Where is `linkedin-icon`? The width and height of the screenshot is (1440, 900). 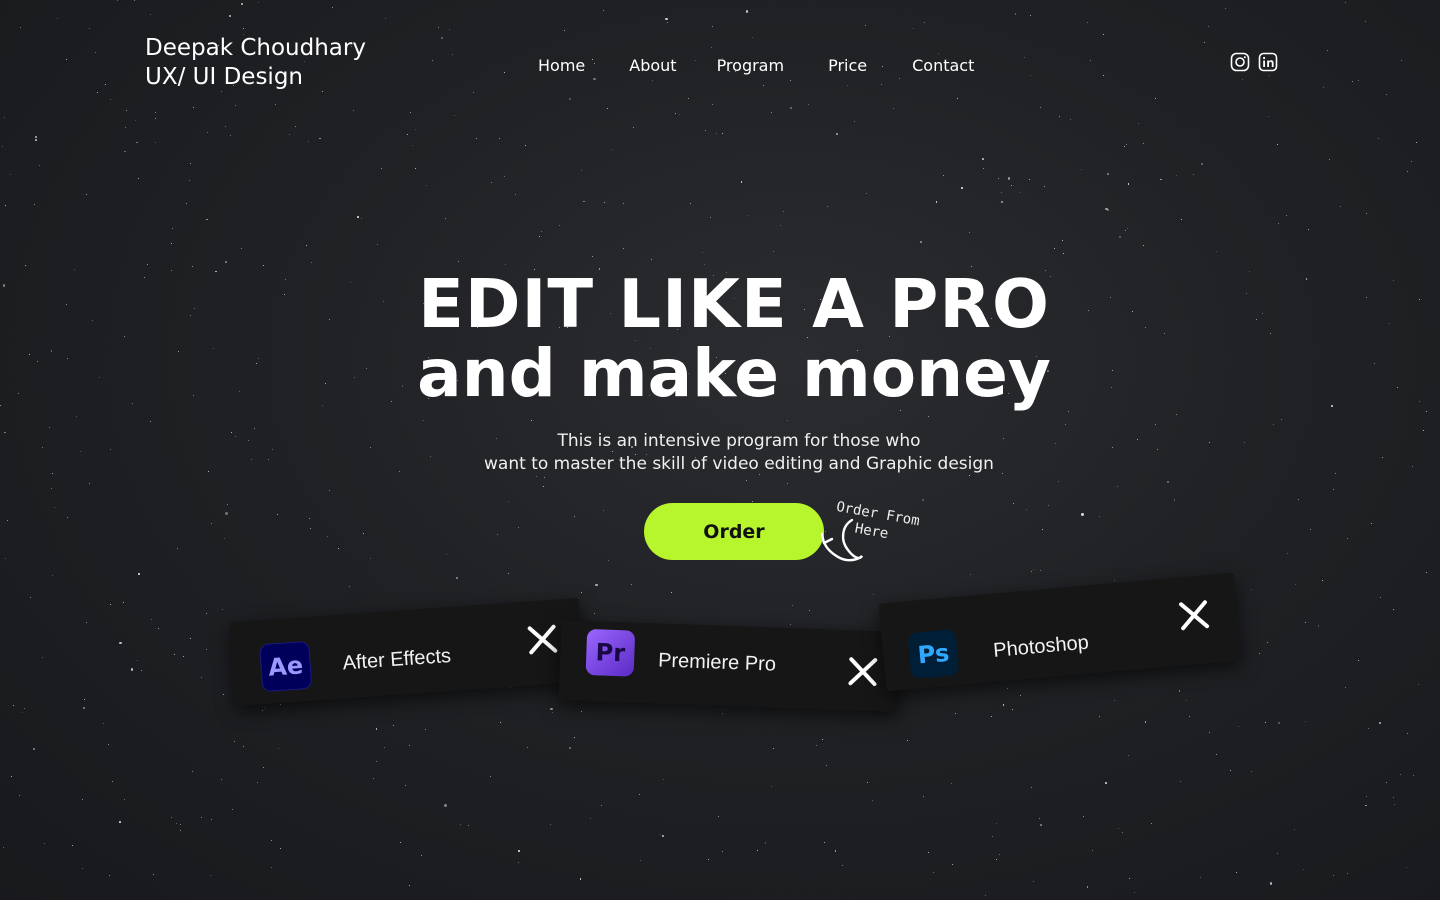 linkedin-icon is located at coordinates (1268, 62).